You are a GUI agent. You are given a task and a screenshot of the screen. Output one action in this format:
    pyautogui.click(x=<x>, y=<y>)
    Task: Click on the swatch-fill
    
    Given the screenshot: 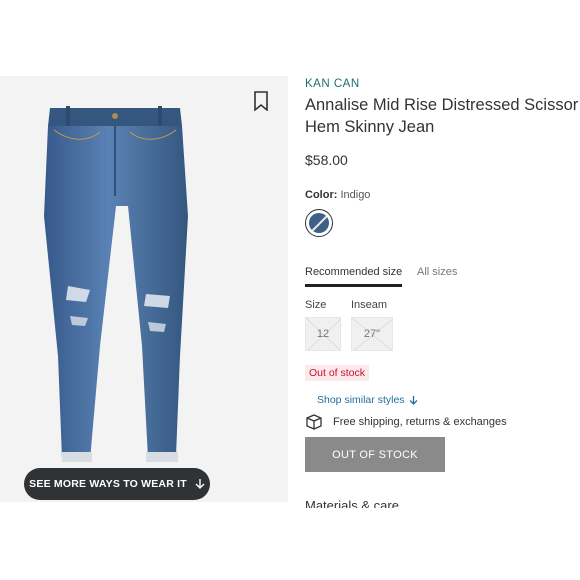 What is the action you would take?
    pyautogui.click(x=319, y=223)
    